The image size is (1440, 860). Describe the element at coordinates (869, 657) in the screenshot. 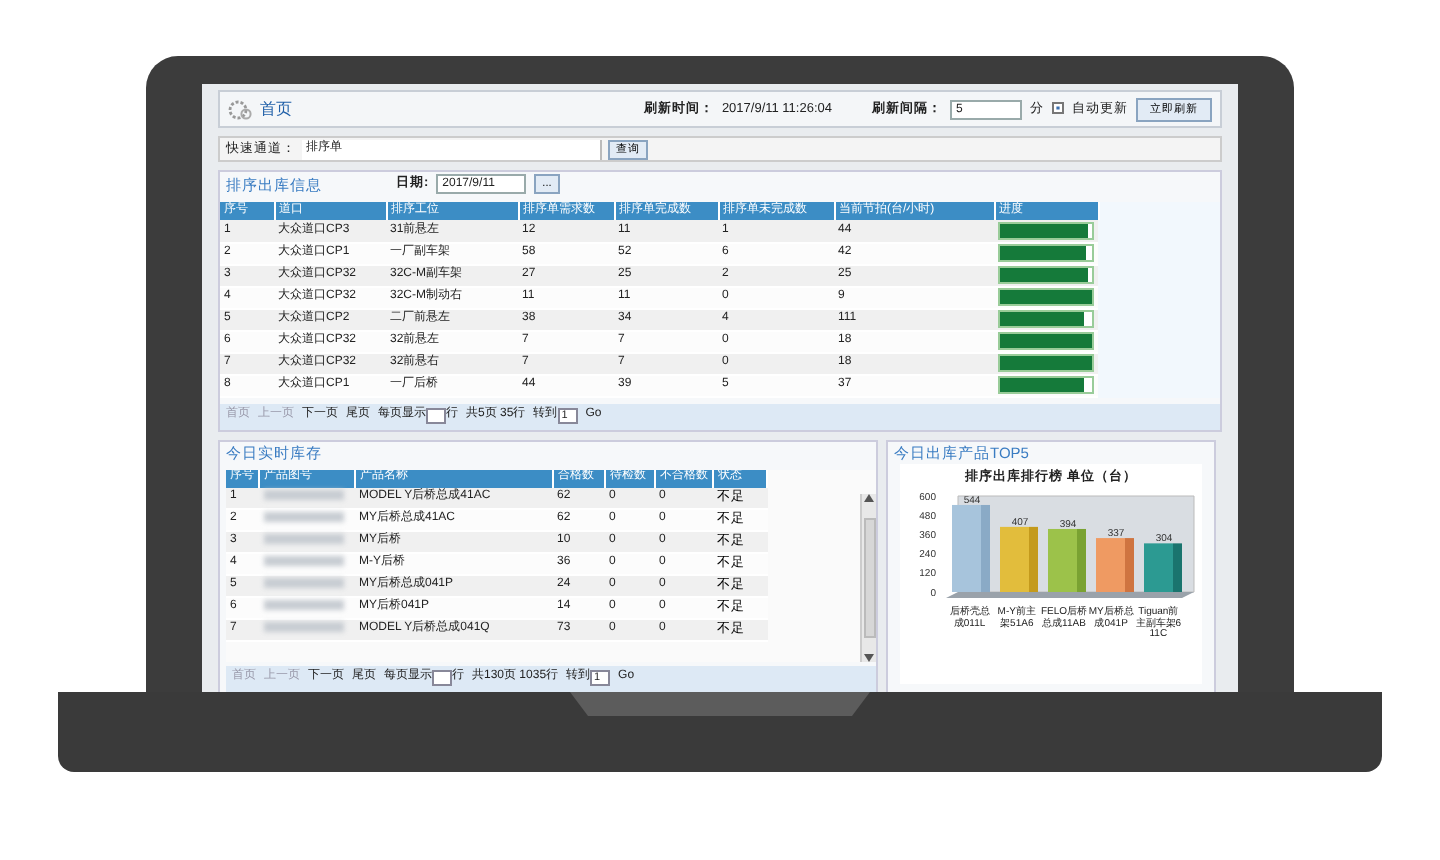

I see `scroll-down-icon` at that location.